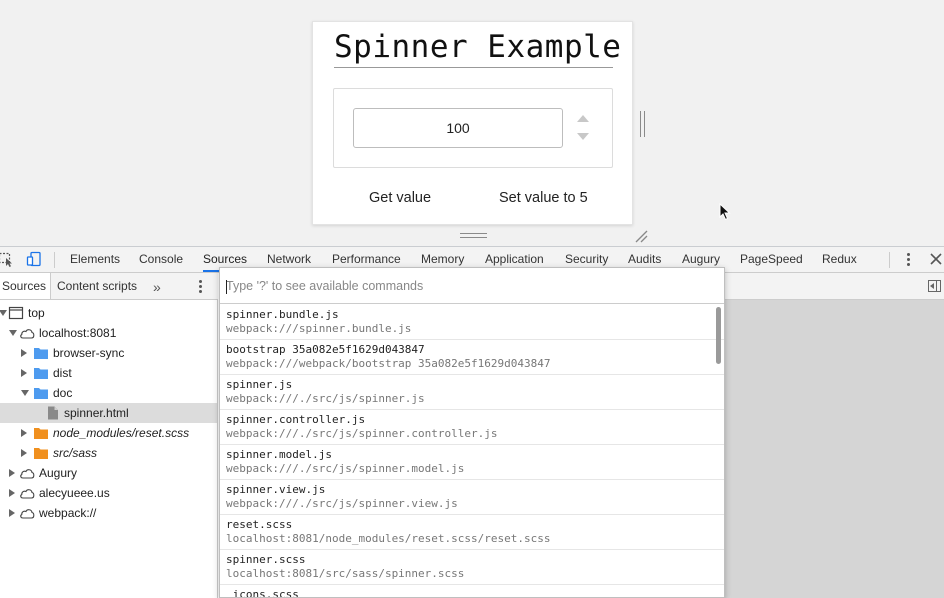 The height and width of the screenshot is (598, 944). Describe the element at coordinates (325, 398) in the screenshot. I see `result-file-path: webpack:///./src/js/spinner.js` at that location.